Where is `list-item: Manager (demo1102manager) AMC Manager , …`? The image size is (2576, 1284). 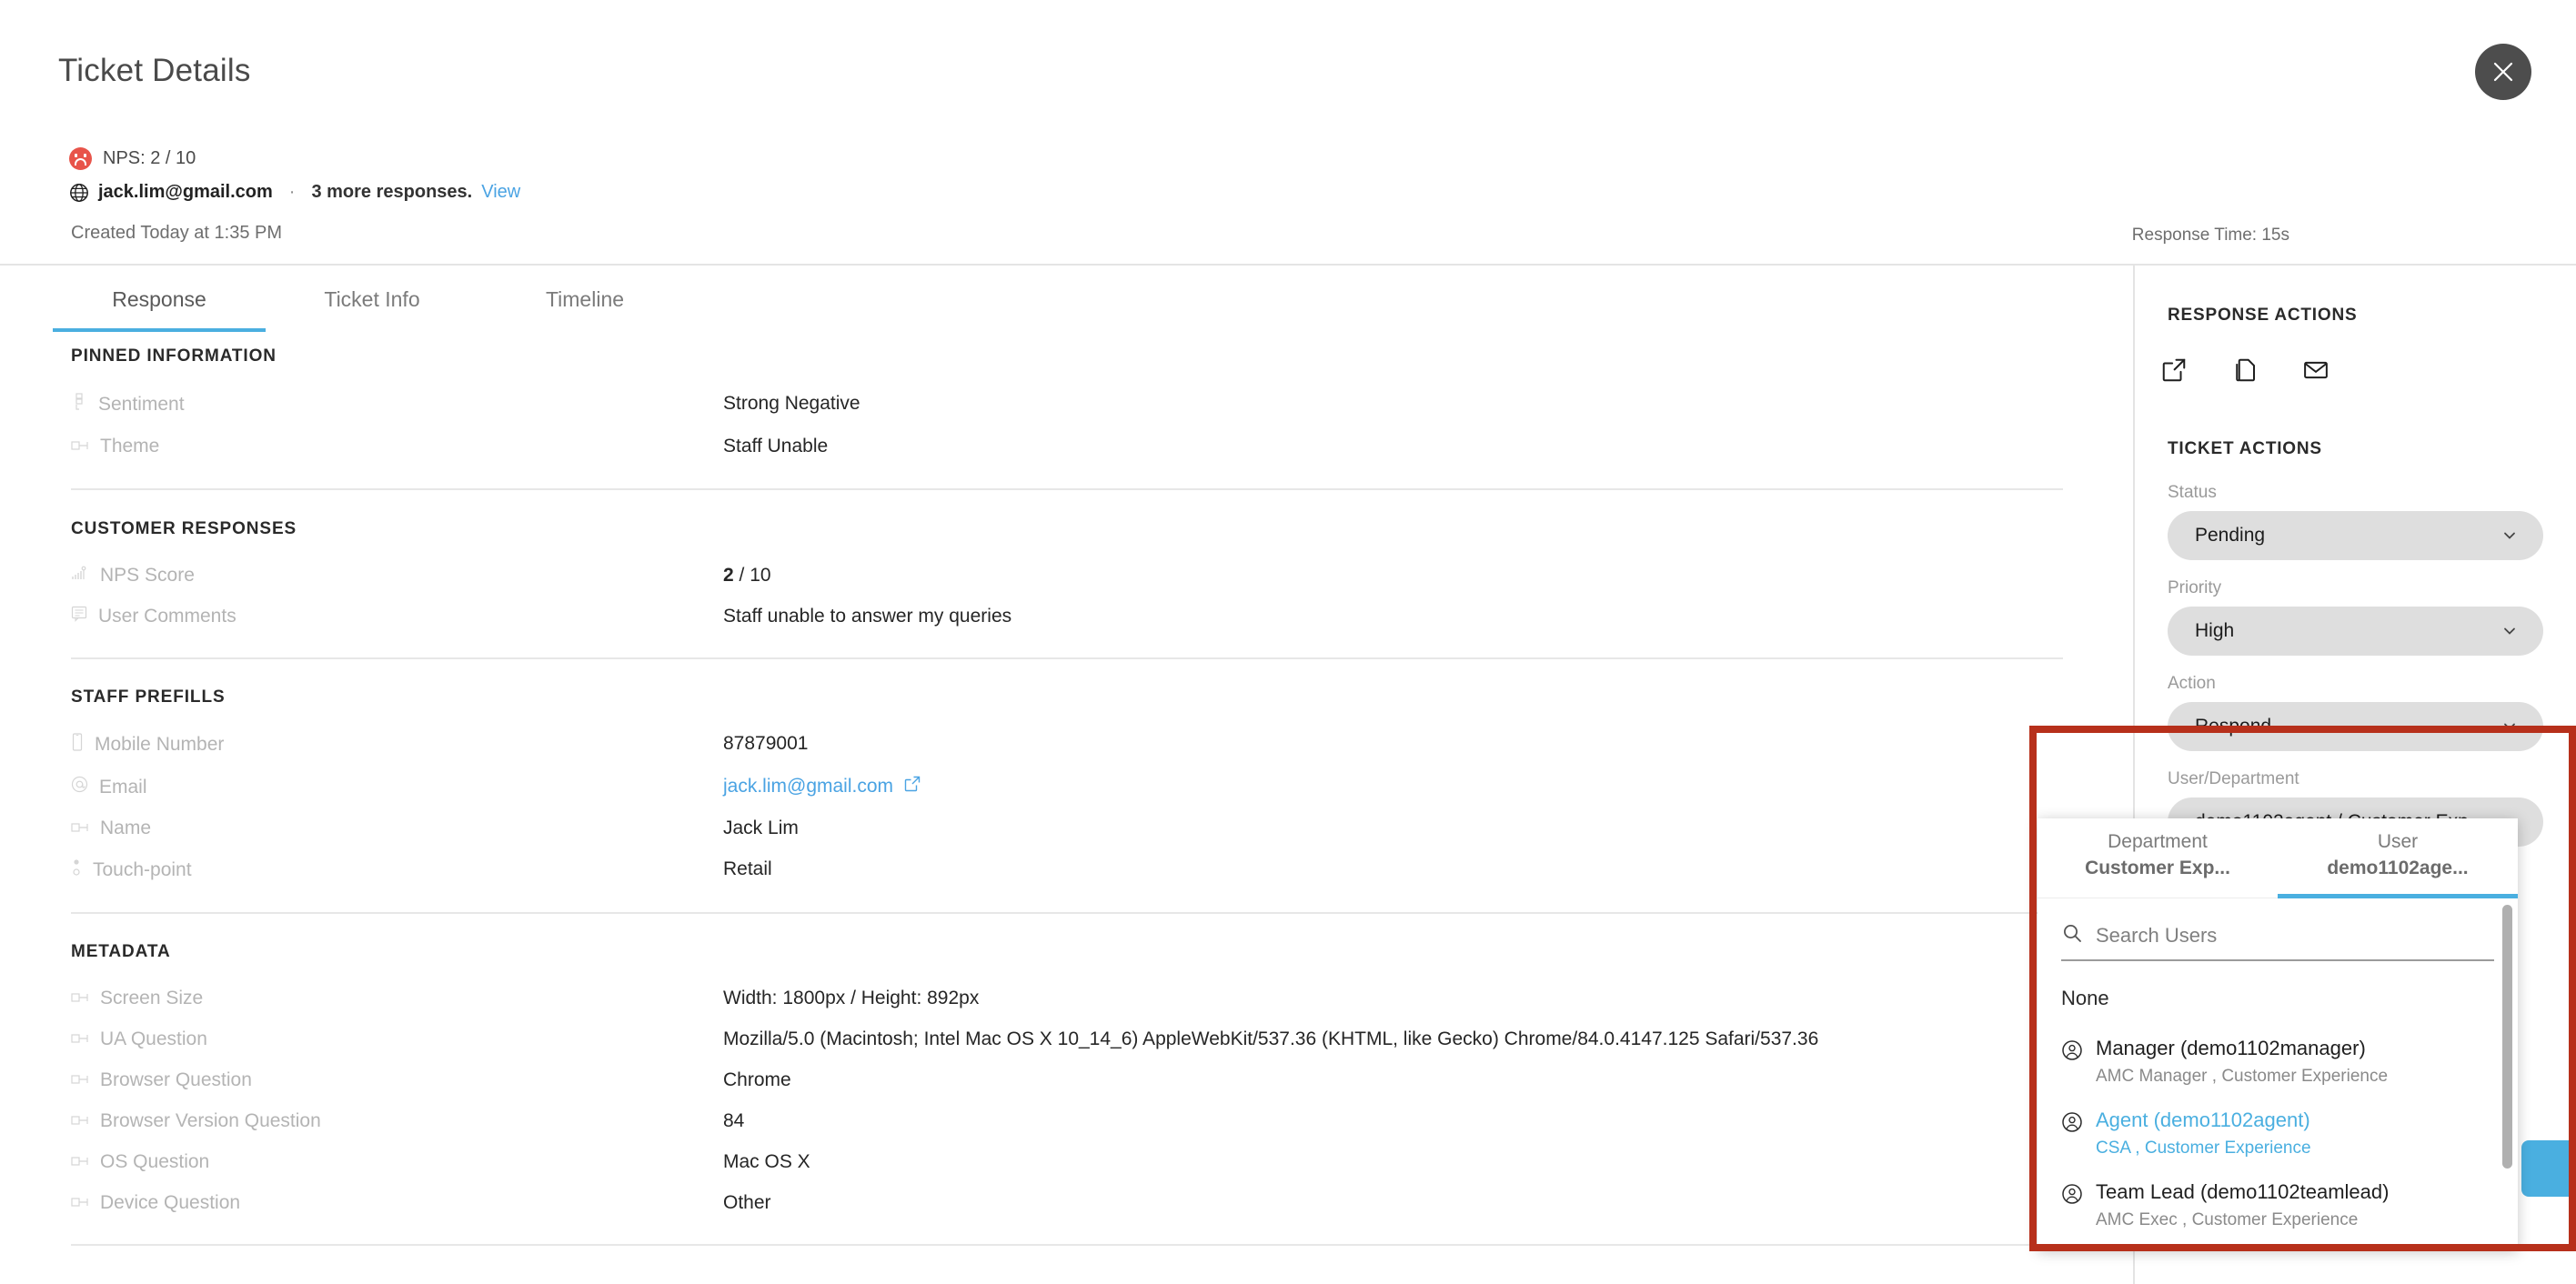 list-item: Manager (demo1102manager) AMC Manager , … is located at coordinates (2278, 1059).